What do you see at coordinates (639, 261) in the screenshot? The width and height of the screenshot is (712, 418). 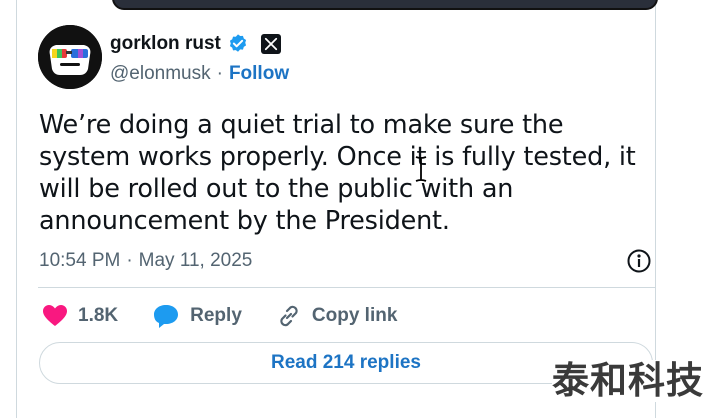 I see `info-icon` at bounding box center [639, 261].